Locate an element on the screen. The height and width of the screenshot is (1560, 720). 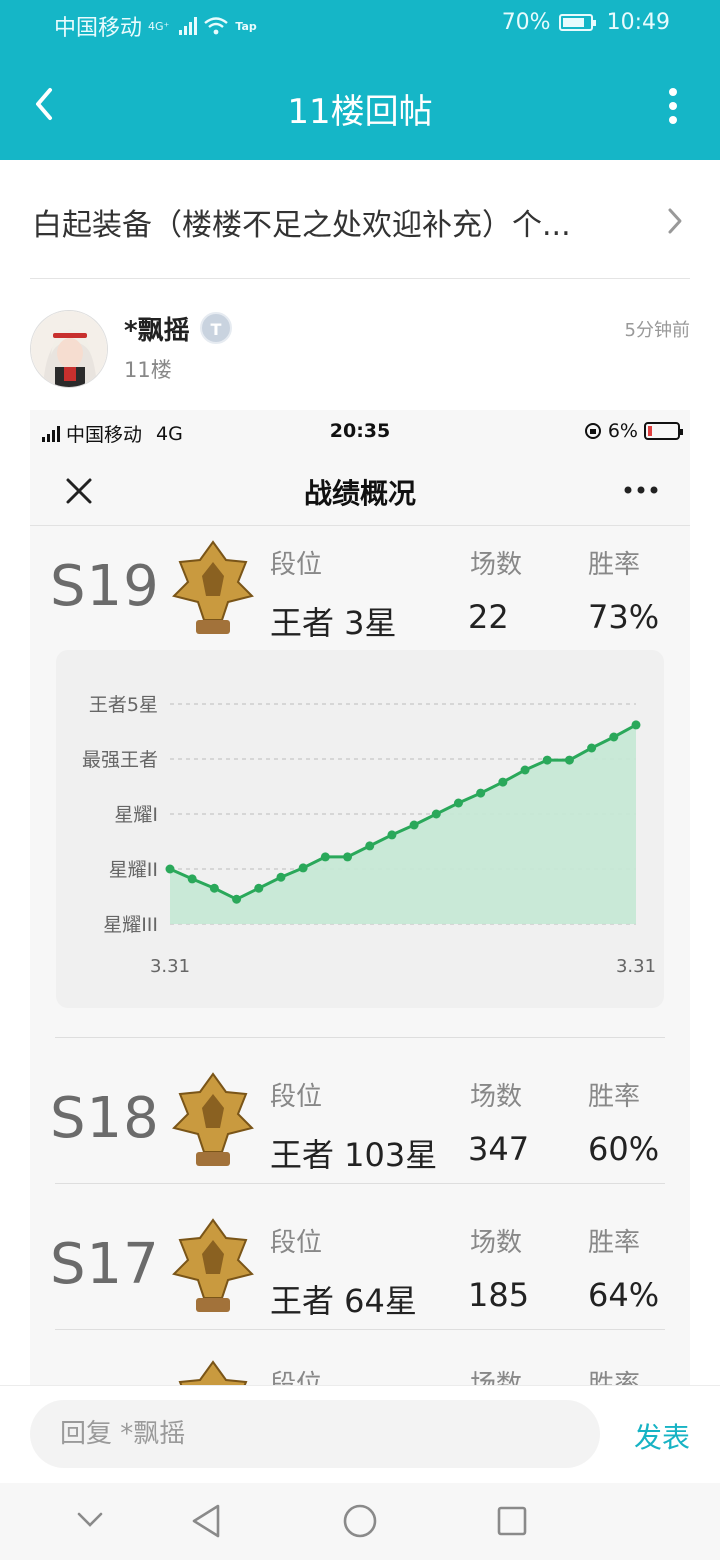
season-row: 段位 场数 胜率 is located at coordinates (360, 1372).